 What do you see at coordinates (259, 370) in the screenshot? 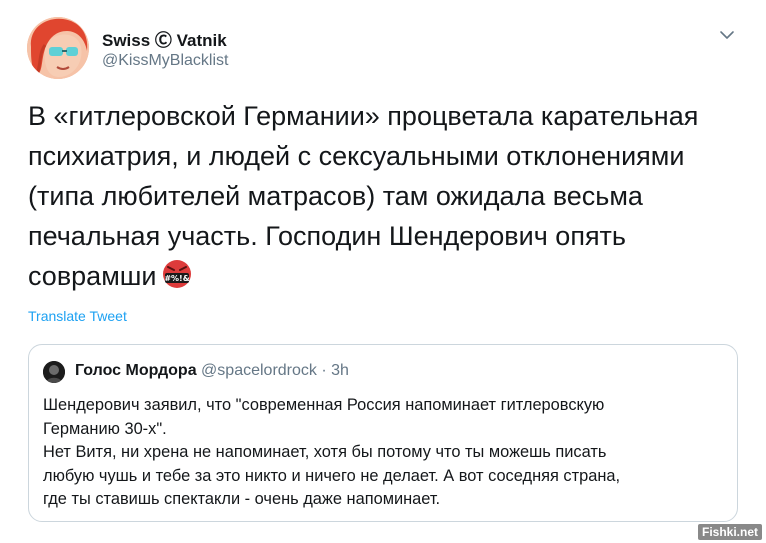
I see `quoted-author-handle: @spacelordrock` at bounding box center [259, 370].